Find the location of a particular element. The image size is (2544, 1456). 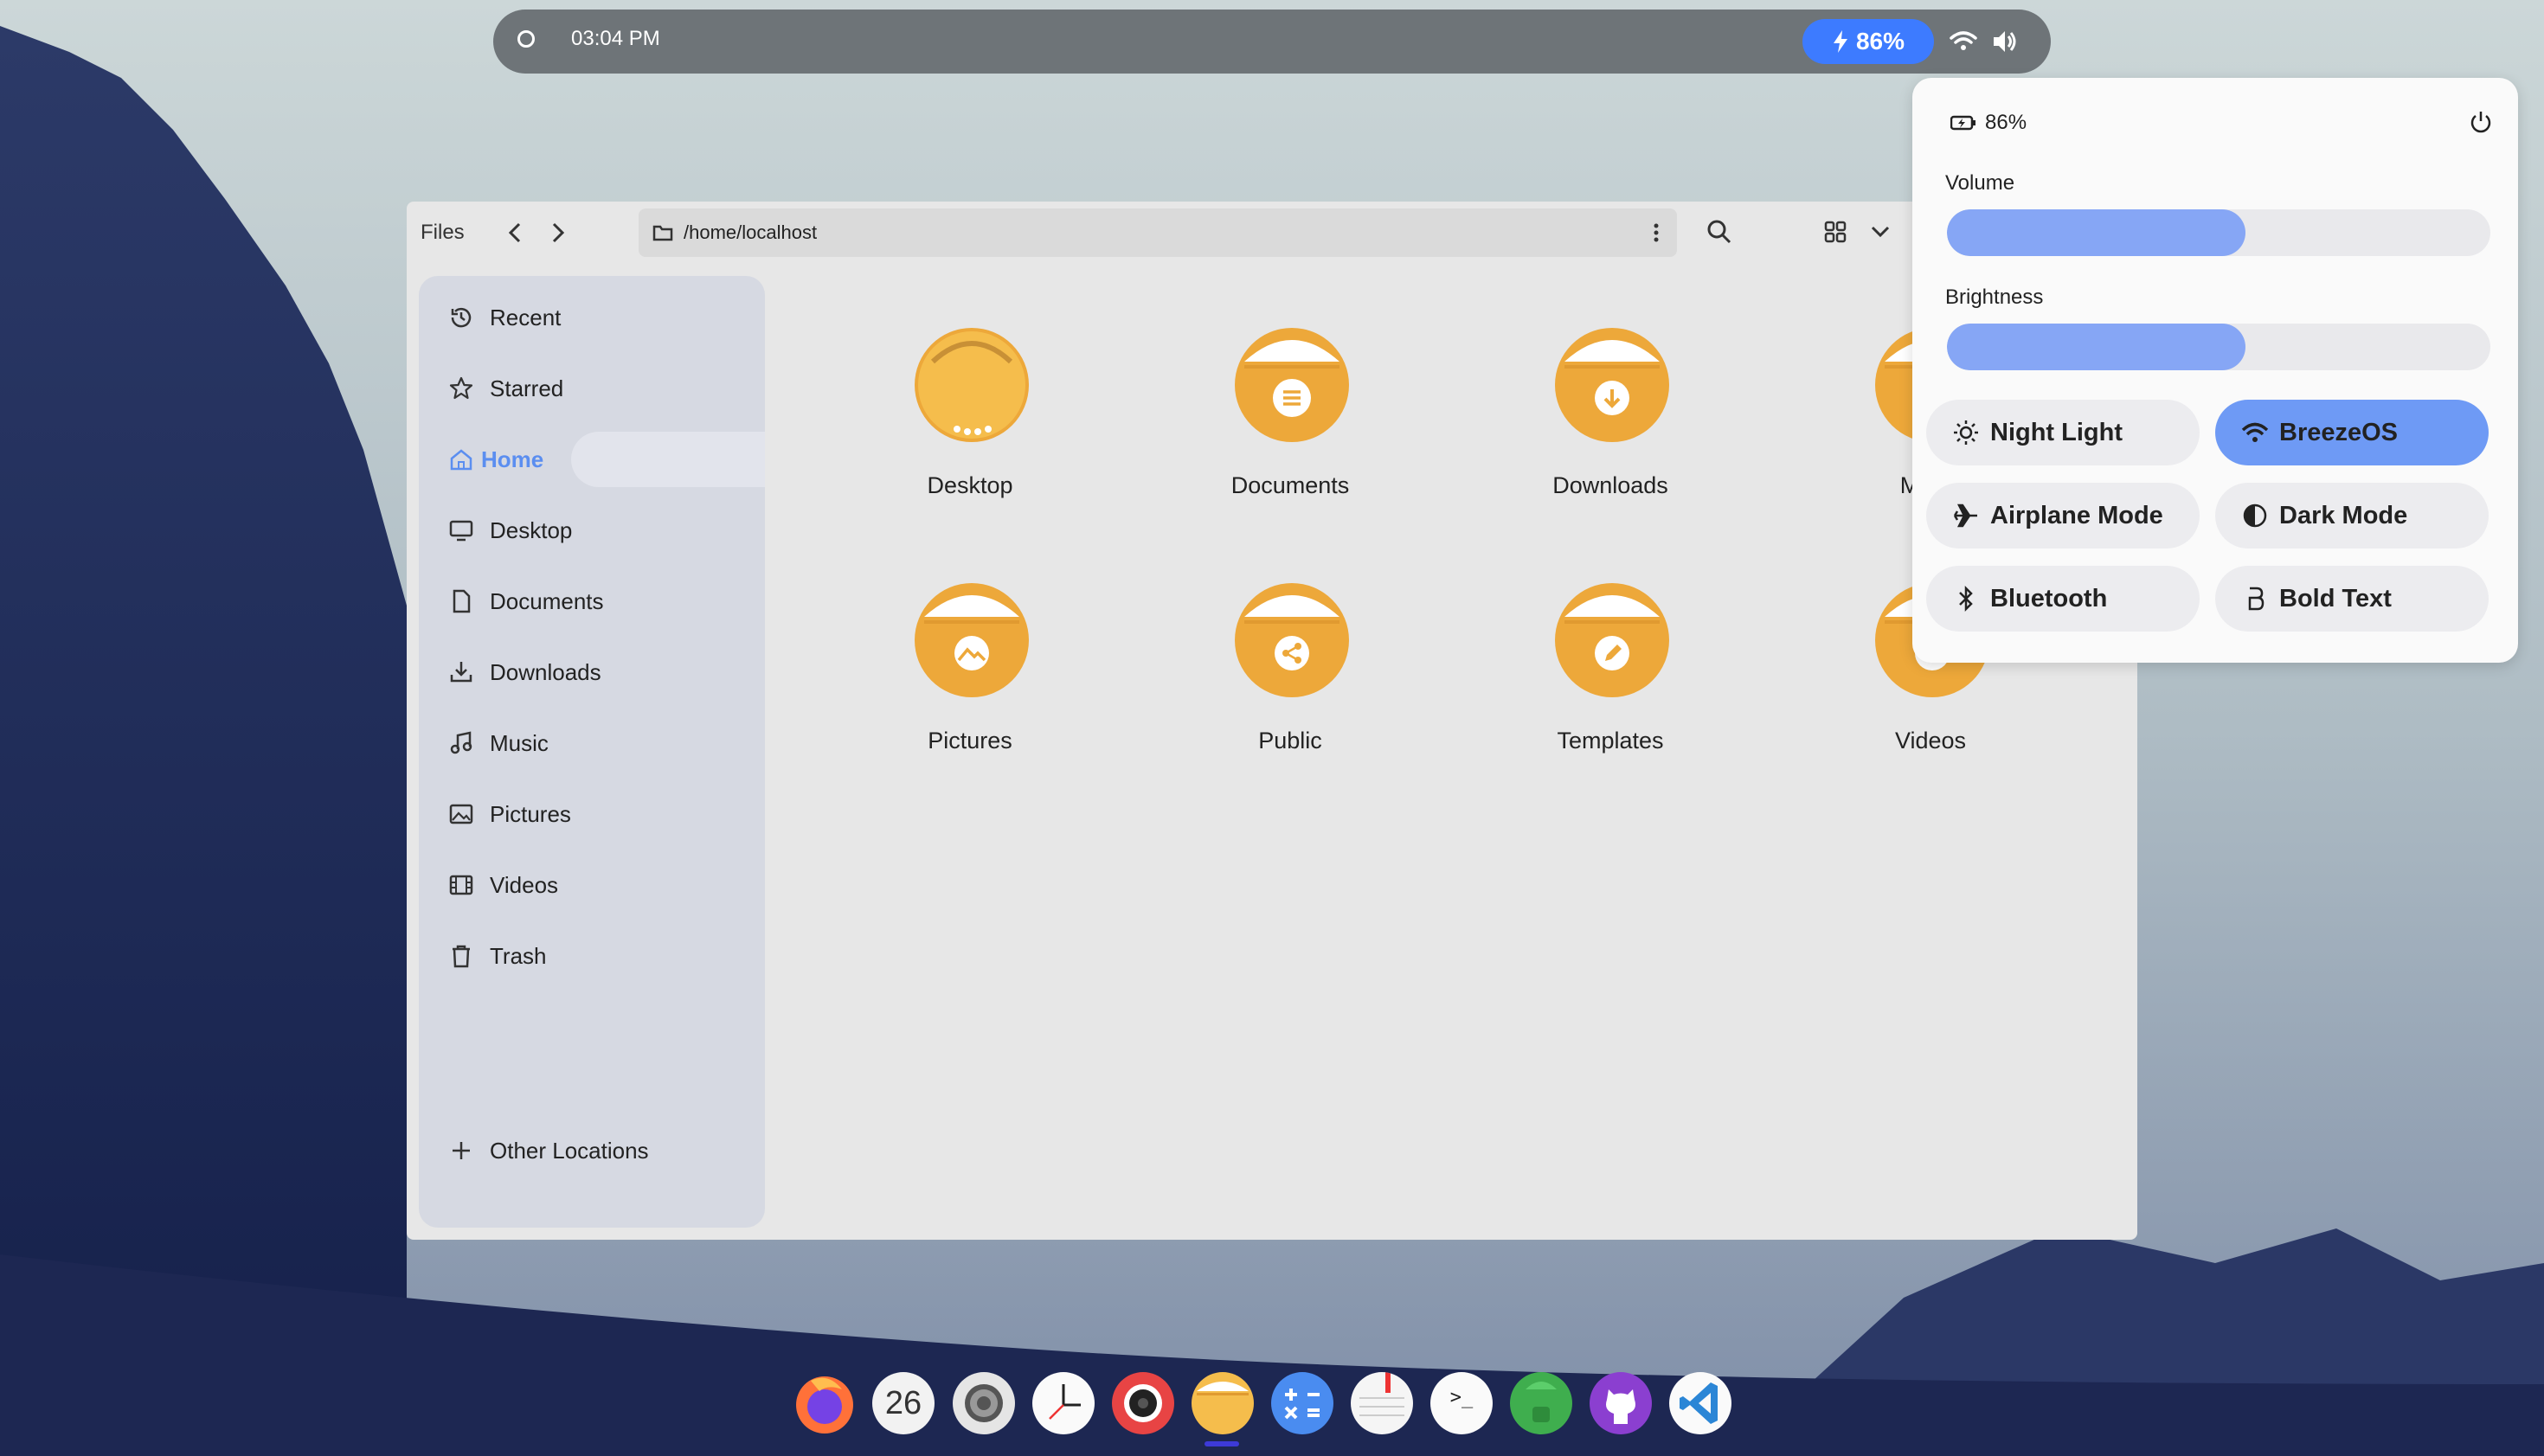

dock-files is located at coordinates (1223, 1403).